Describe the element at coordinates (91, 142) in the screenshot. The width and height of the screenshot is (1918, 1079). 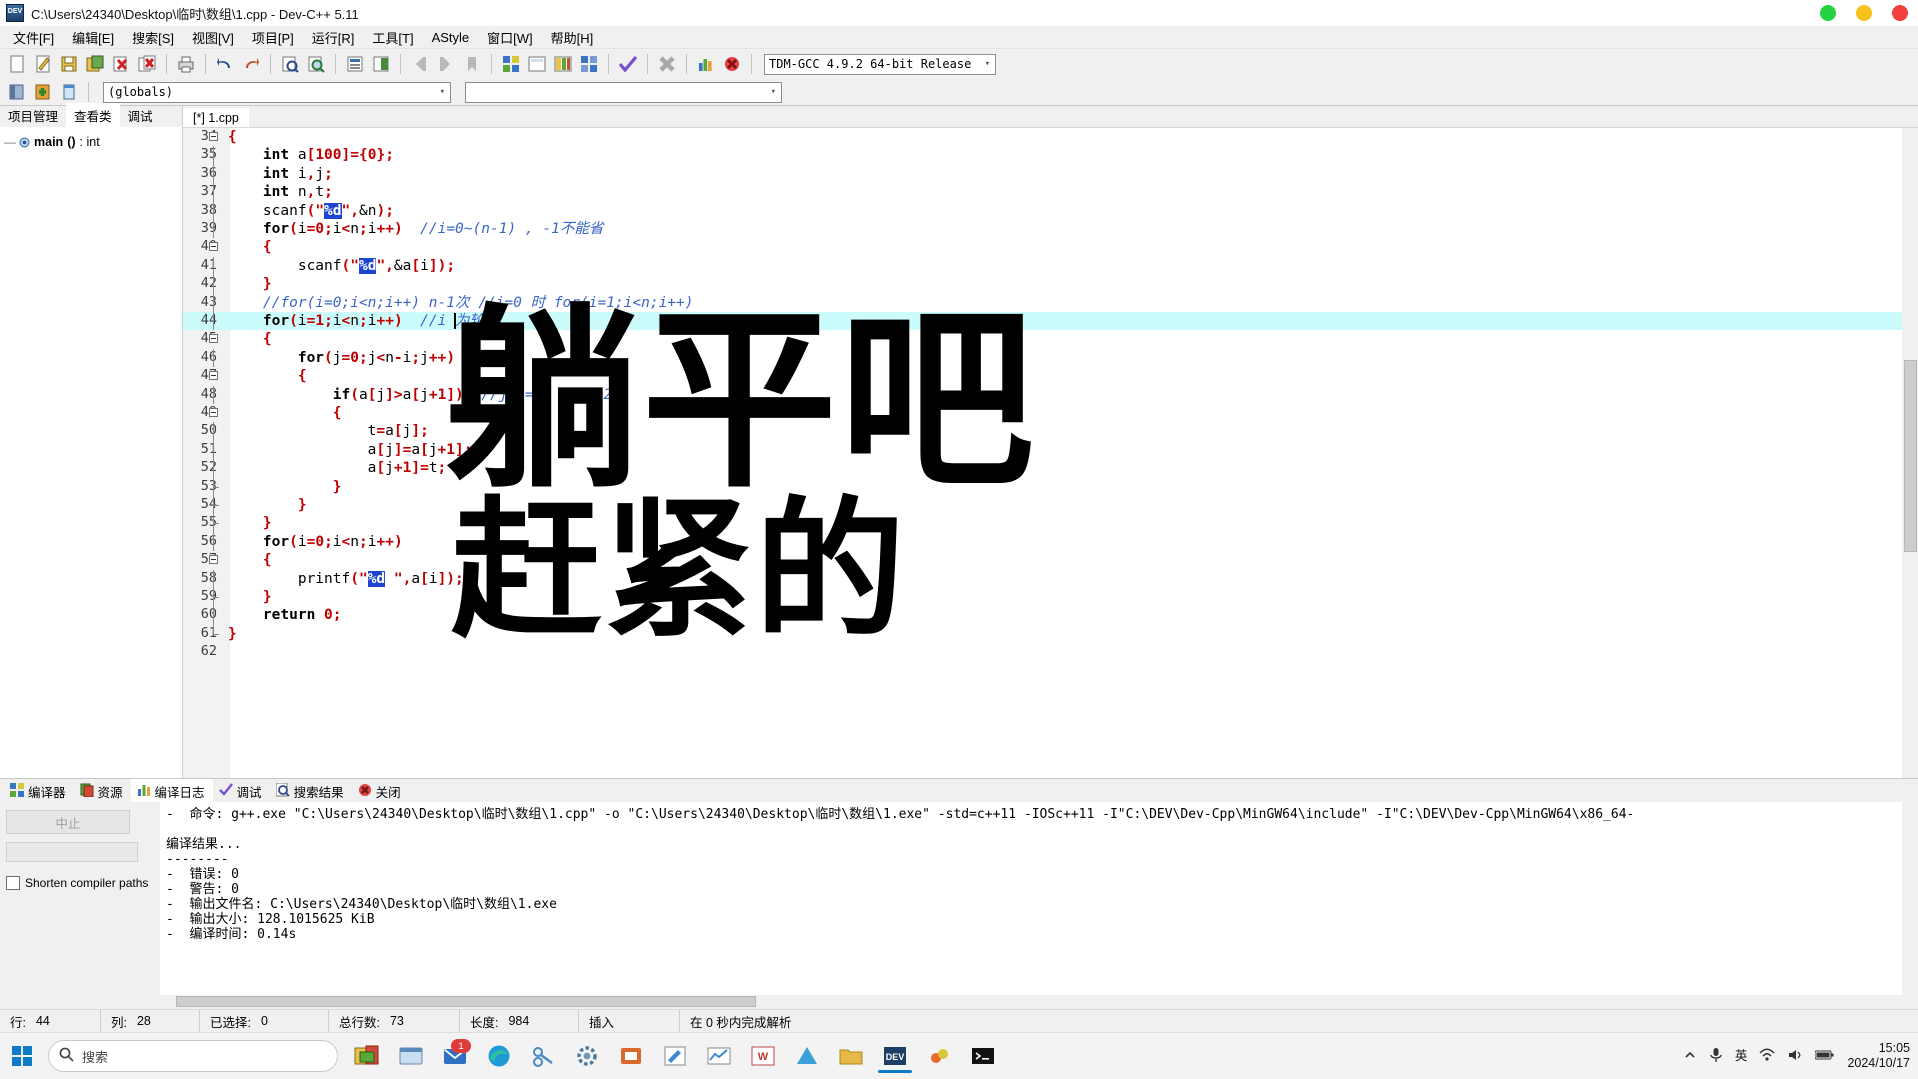
I see `tree-item-main: — main(): int` at that location.